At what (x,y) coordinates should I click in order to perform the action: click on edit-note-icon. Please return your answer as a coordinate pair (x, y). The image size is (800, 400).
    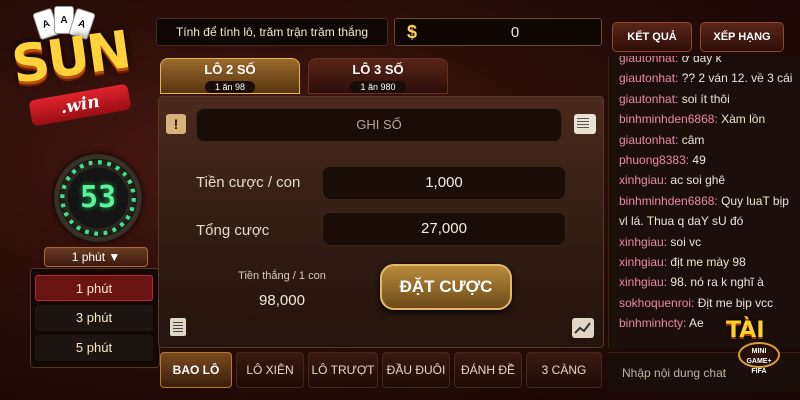
    Looking at the image, I should click on (585, 124).